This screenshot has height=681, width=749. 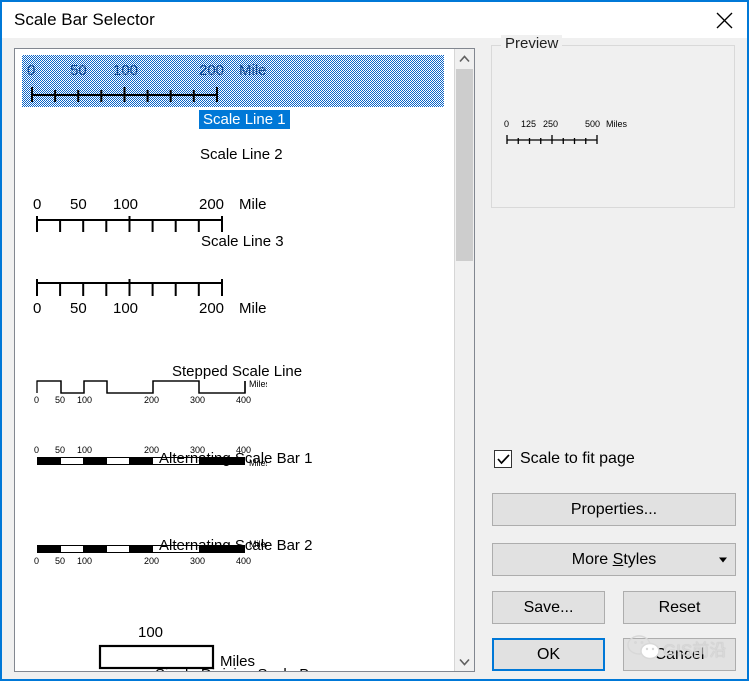 I want to click on svg-text: 125, so click(x=528, y=124).